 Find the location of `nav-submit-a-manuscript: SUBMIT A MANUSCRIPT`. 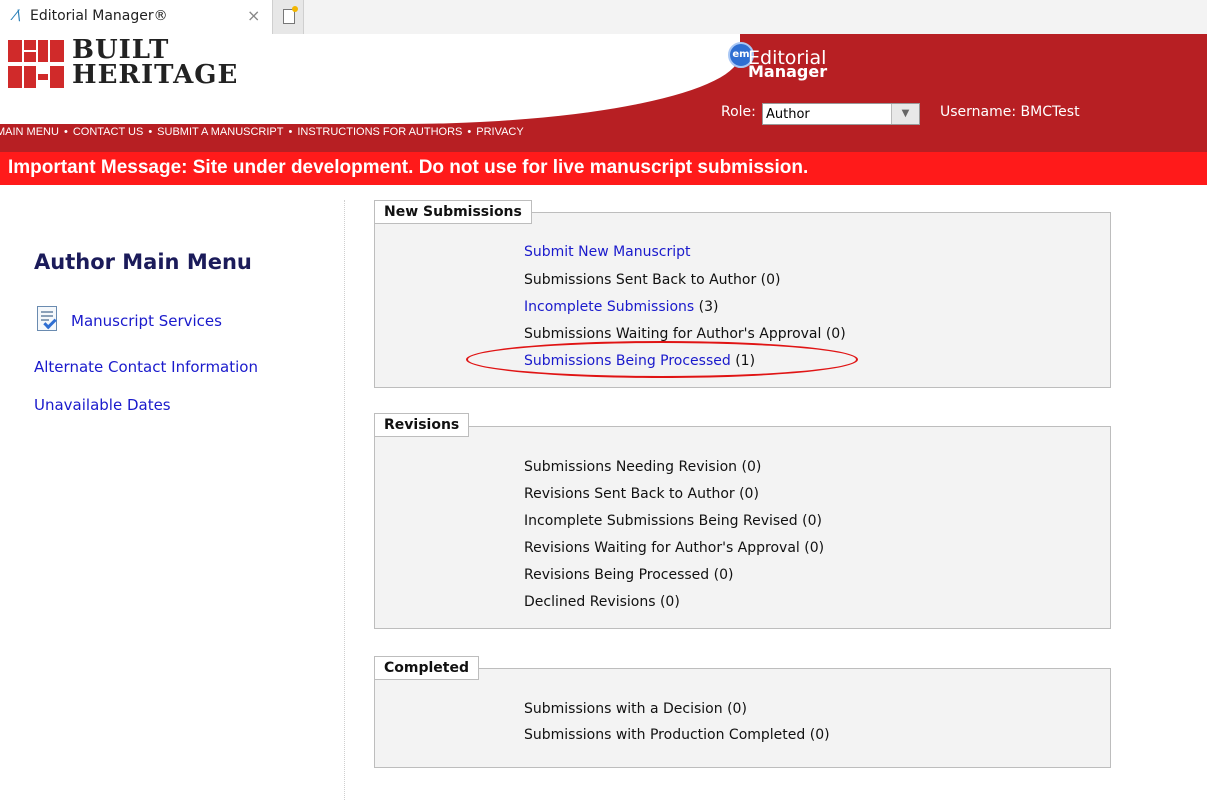

nav-submit-a-manuscript: SUBMIT A MANUSCRIPT is located at coordinates (220, 132).